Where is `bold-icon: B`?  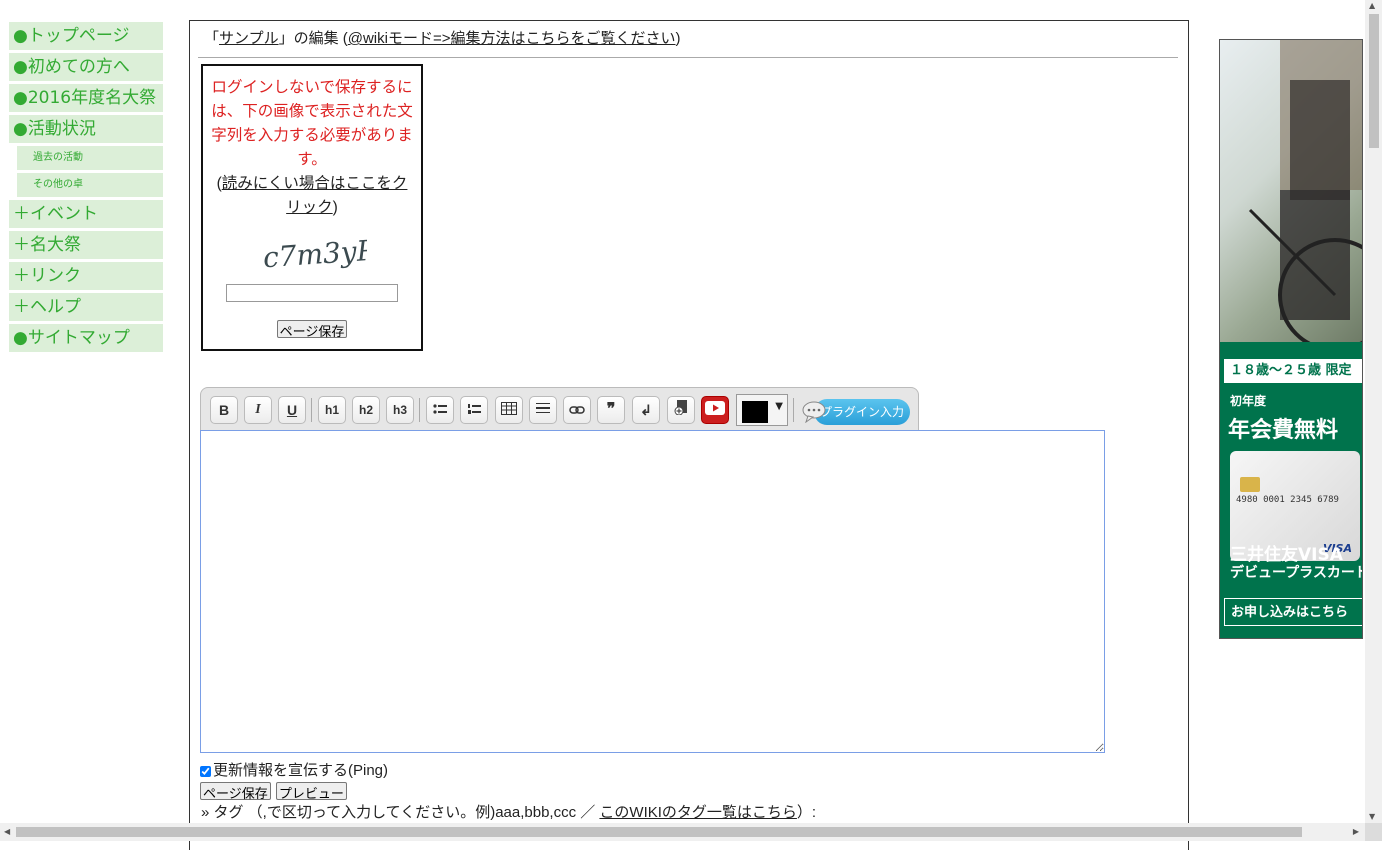 bold-icon: B is located at coordinates (224, 410).